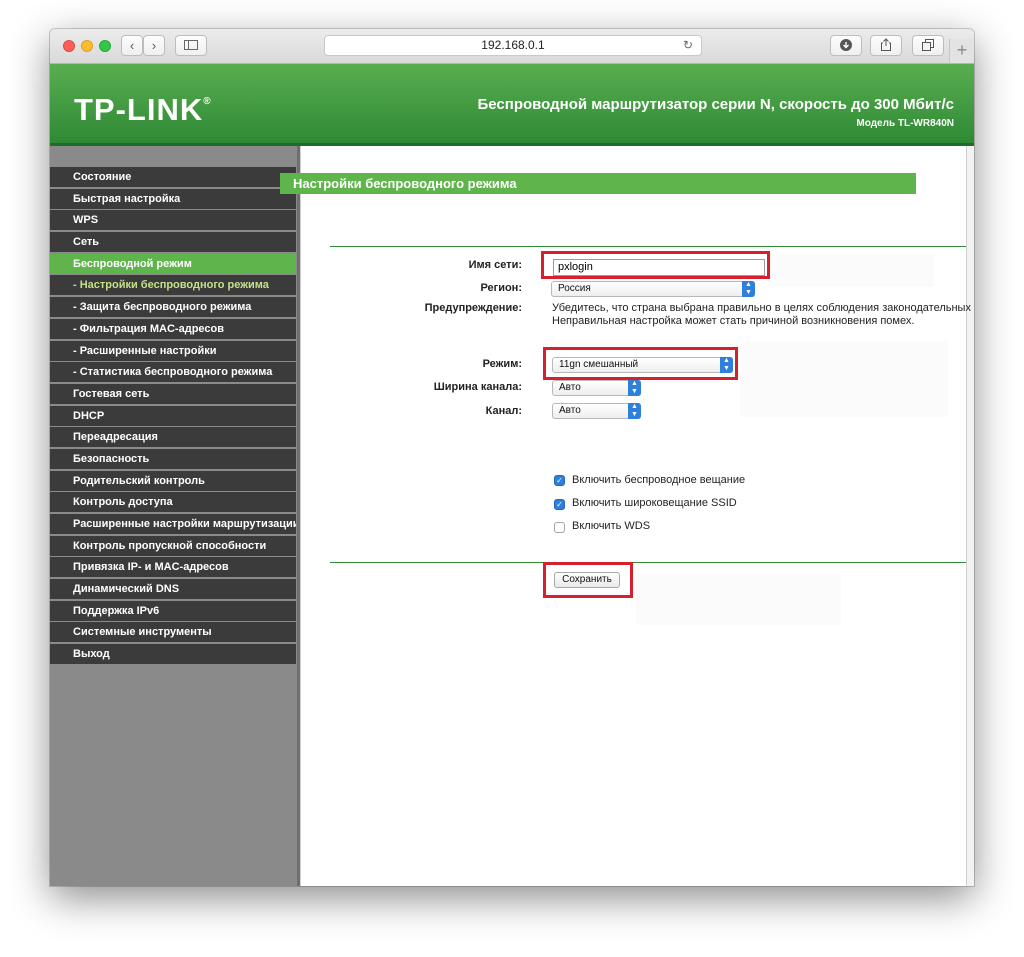 Image resolution: width=1024 pixels, height=957 pixels. What do you see at coordinates (173, 610) in the screenshot?
I see `sidebar-item-20: Поддержка IPv6` at bounding box center [173, 610].